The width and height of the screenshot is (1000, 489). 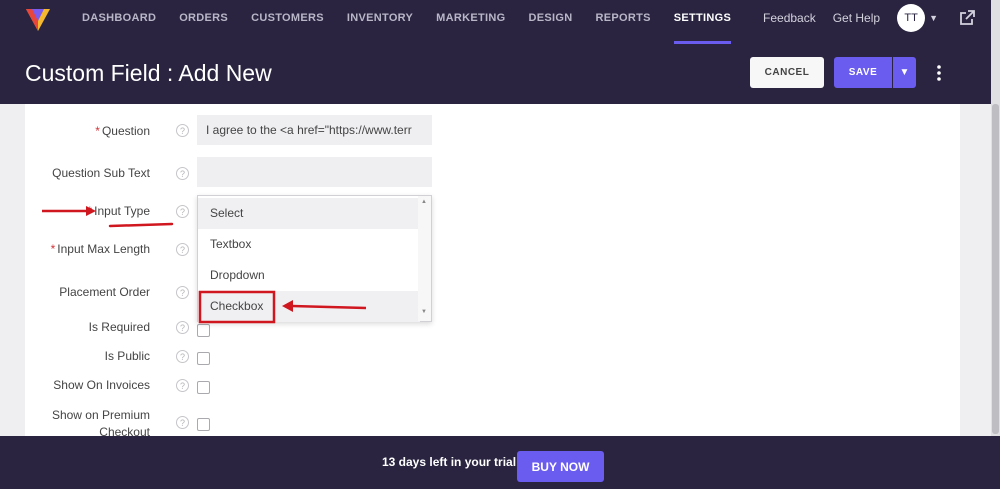 What do you see at coordinates (856, 18) in the screenshot?
I see `get-help-link: Get Help` at bounding box center [856, 18].